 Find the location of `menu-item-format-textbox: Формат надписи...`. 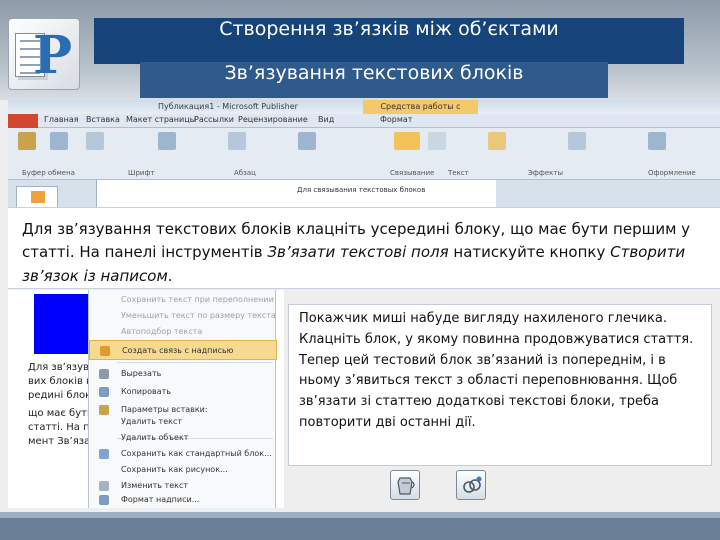

menu-item-format-textbox: Формат надписи... is located at coordinates (183, 500).